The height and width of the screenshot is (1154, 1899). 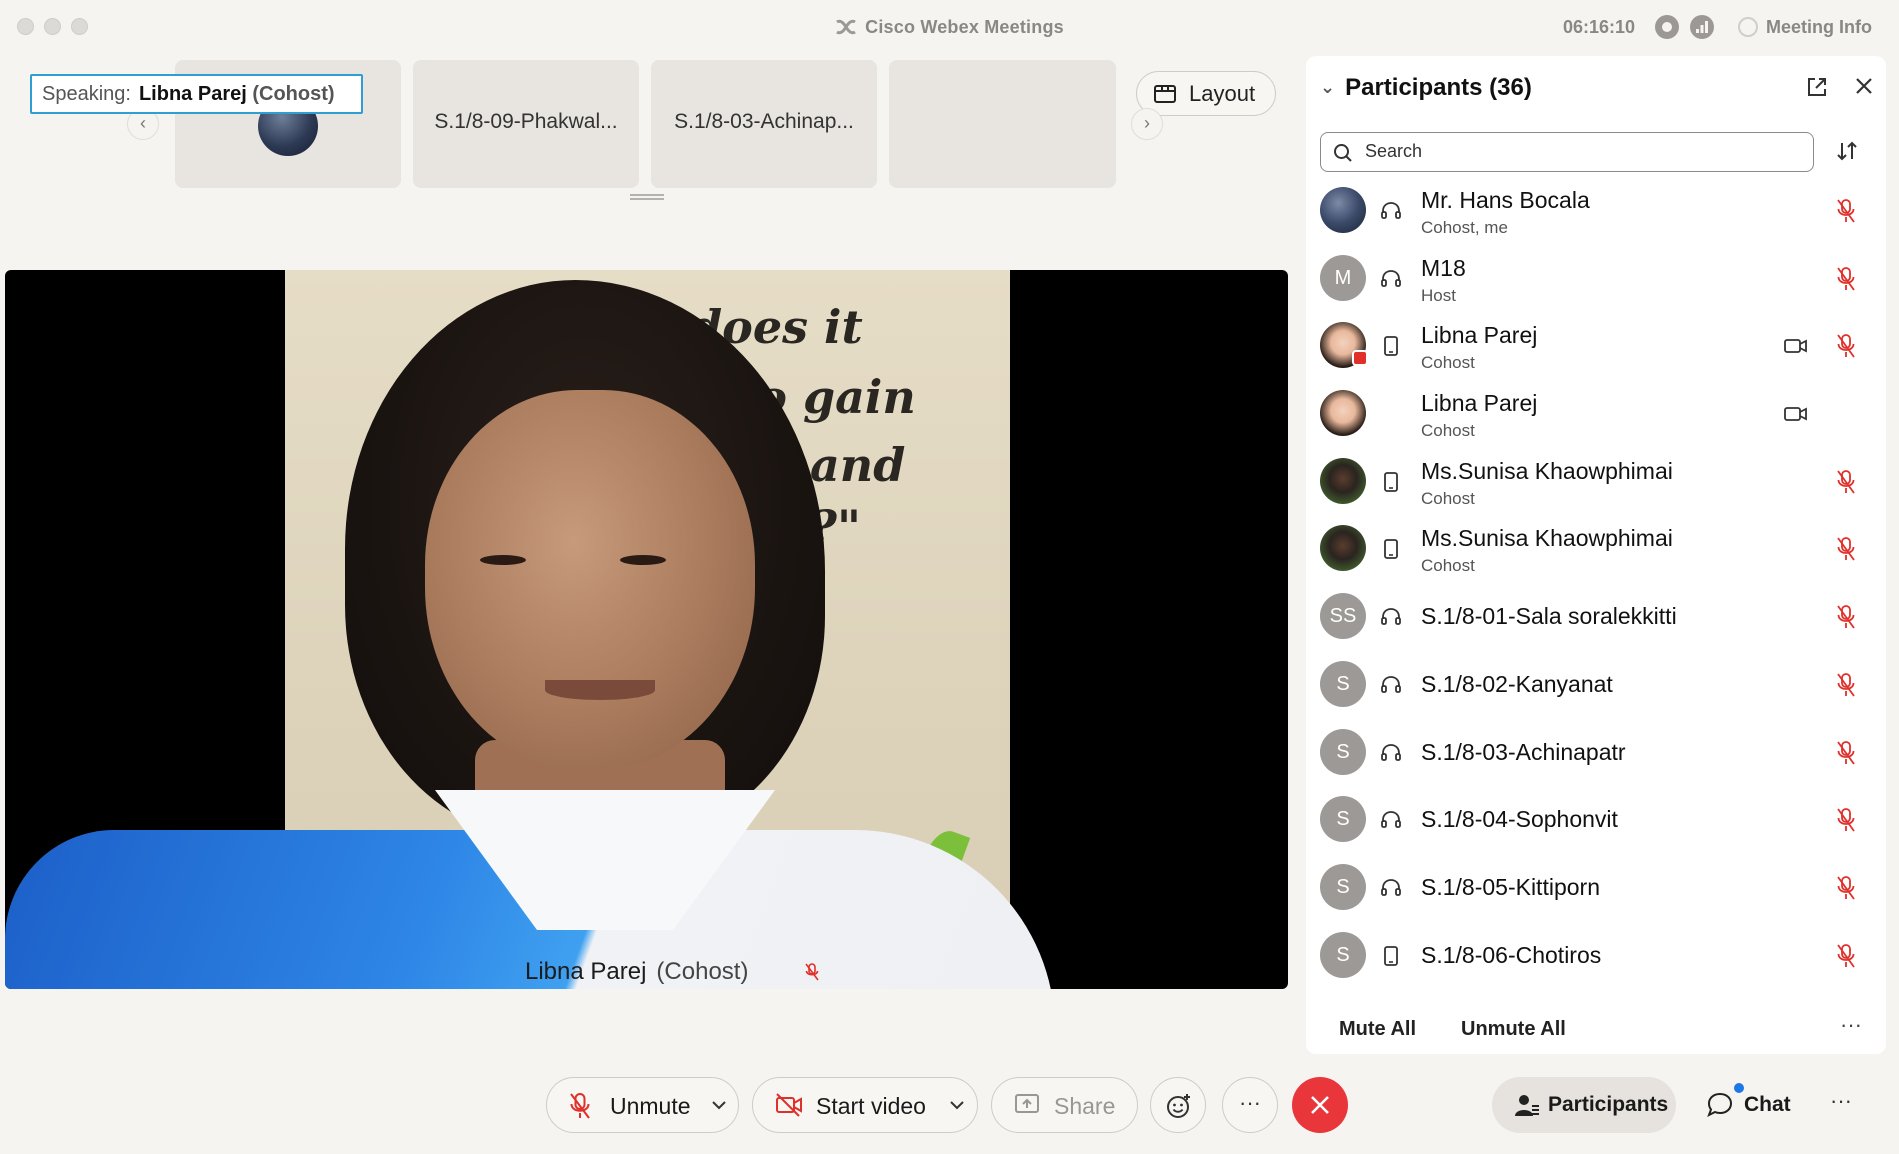 What do you see at coordinates (1505, 200) in the screenshot?
I see `participant-name: Mr. Hans Bocala` at bounding box center [1505, 200].